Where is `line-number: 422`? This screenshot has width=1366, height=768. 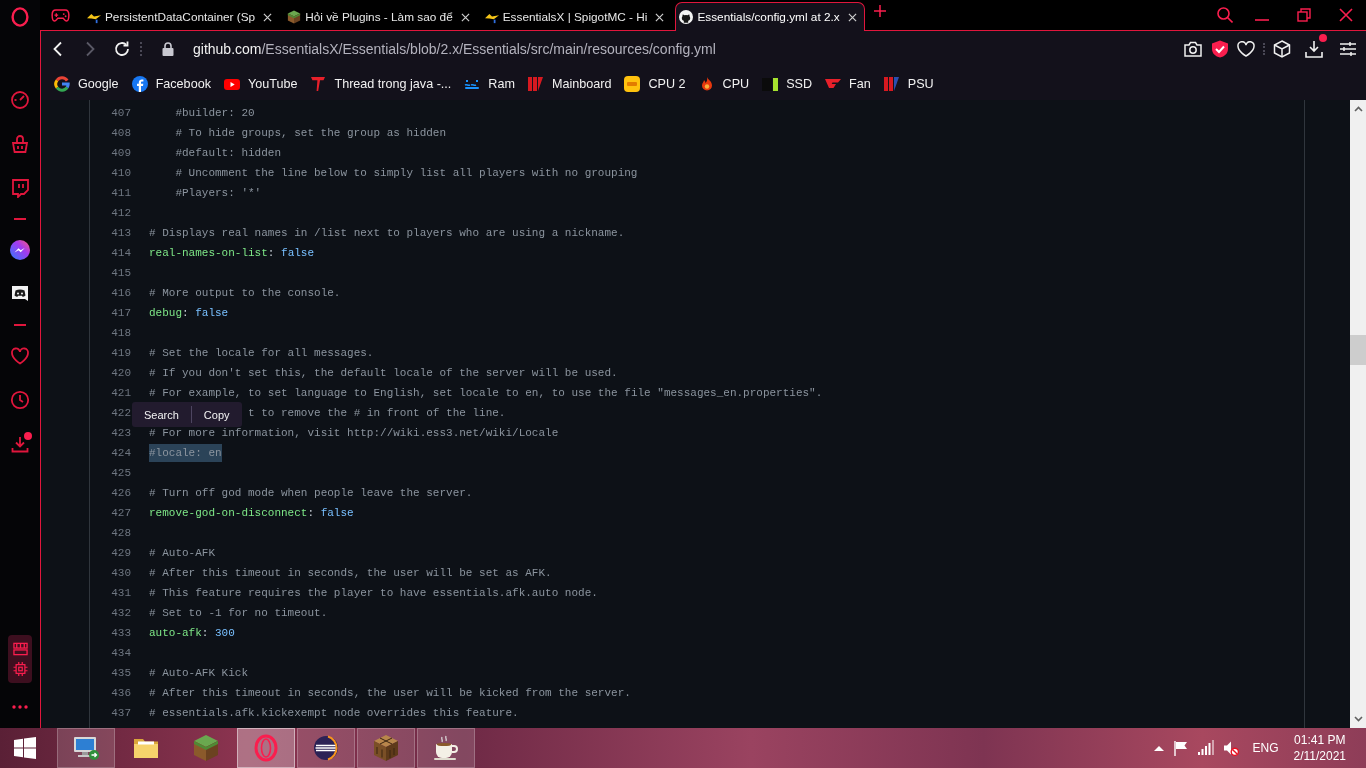
line-number: 422 is located at coordinates (120, 413).